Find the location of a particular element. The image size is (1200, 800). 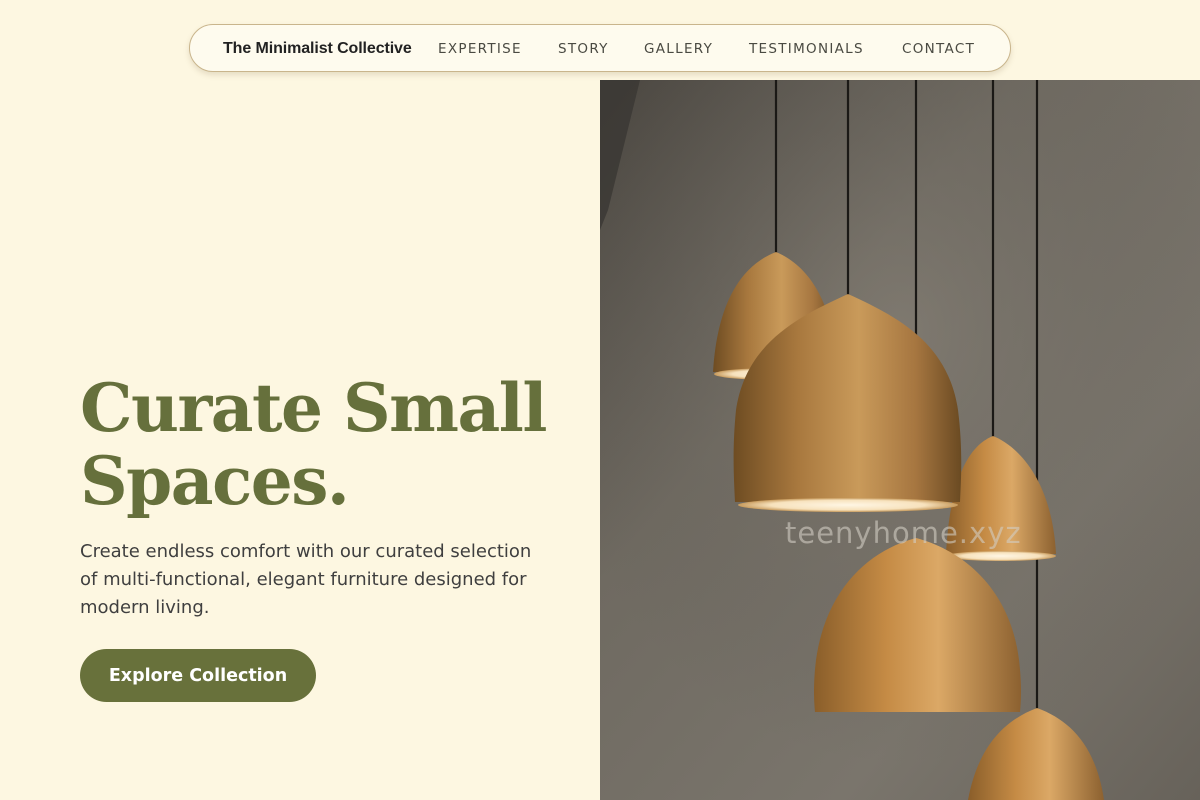

nav-link-expertise: EXPERTISE is located at coordinates (480, 49).